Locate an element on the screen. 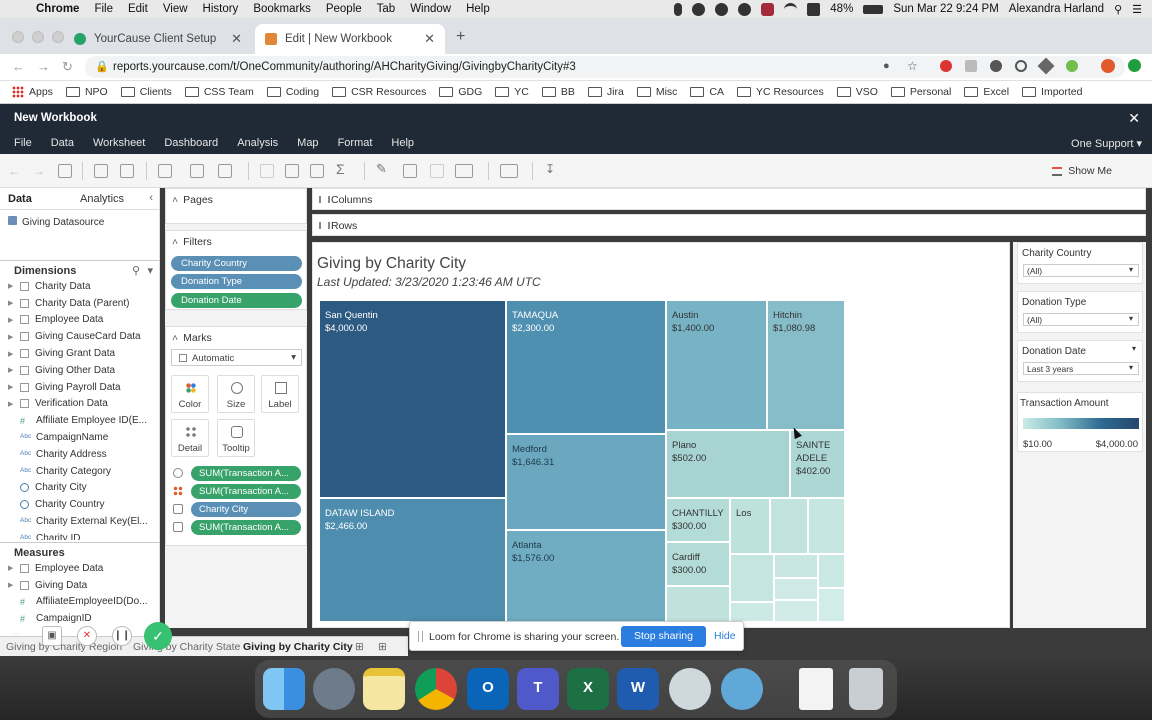 The image size is (1152, 720). loom-extension-icon is located at coordinates (1021, 66).